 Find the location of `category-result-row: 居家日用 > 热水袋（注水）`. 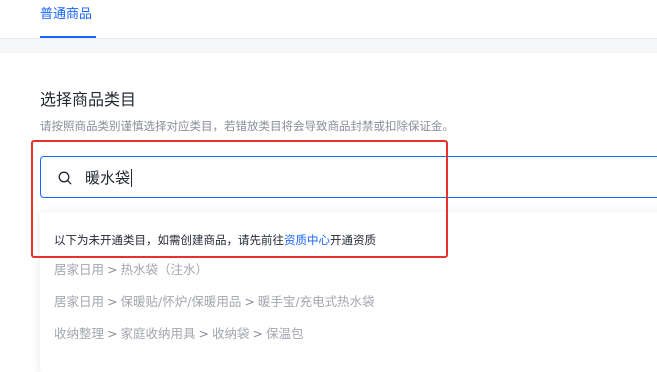

category-result-row: 居家日用 > 热水袋（注水） is located at coordinates (131, 270).